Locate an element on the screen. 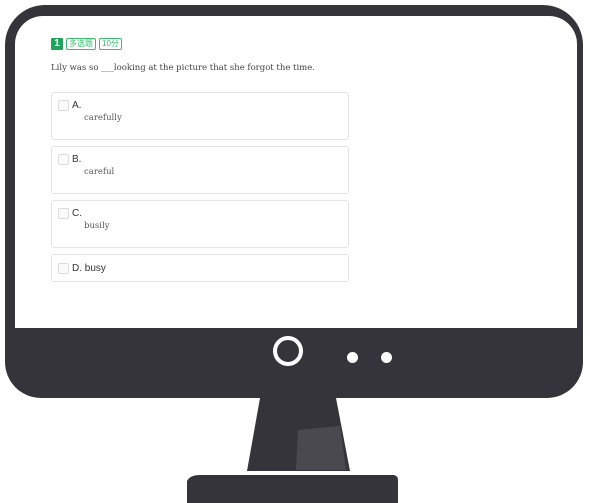 The image size is (590, 503). option-c-checkbox is located at coordinates (63, 213).